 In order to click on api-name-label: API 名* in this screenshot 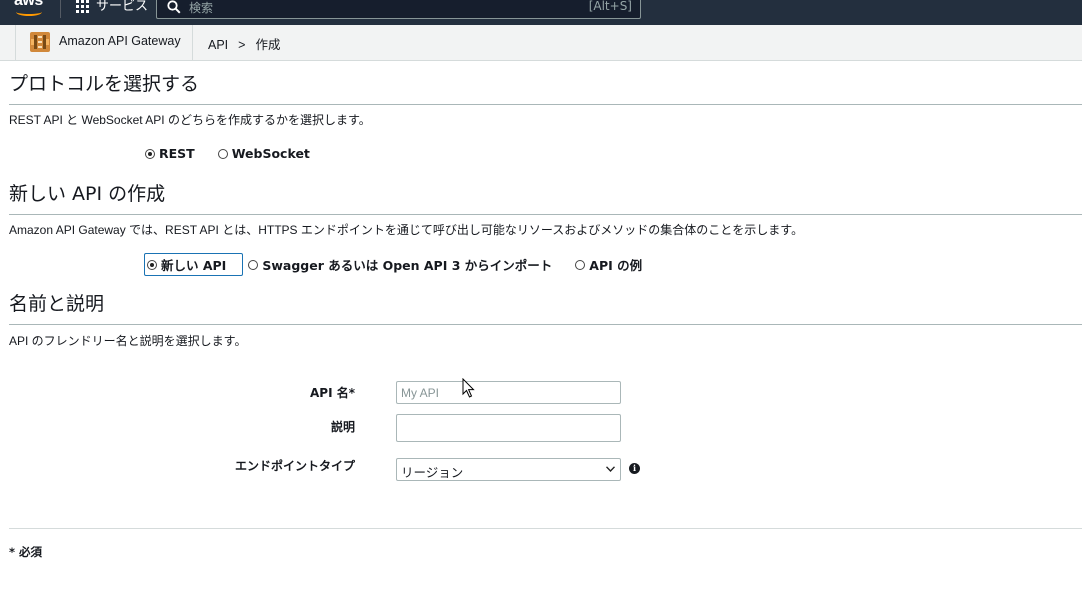, I will do `click(332, 393)`.